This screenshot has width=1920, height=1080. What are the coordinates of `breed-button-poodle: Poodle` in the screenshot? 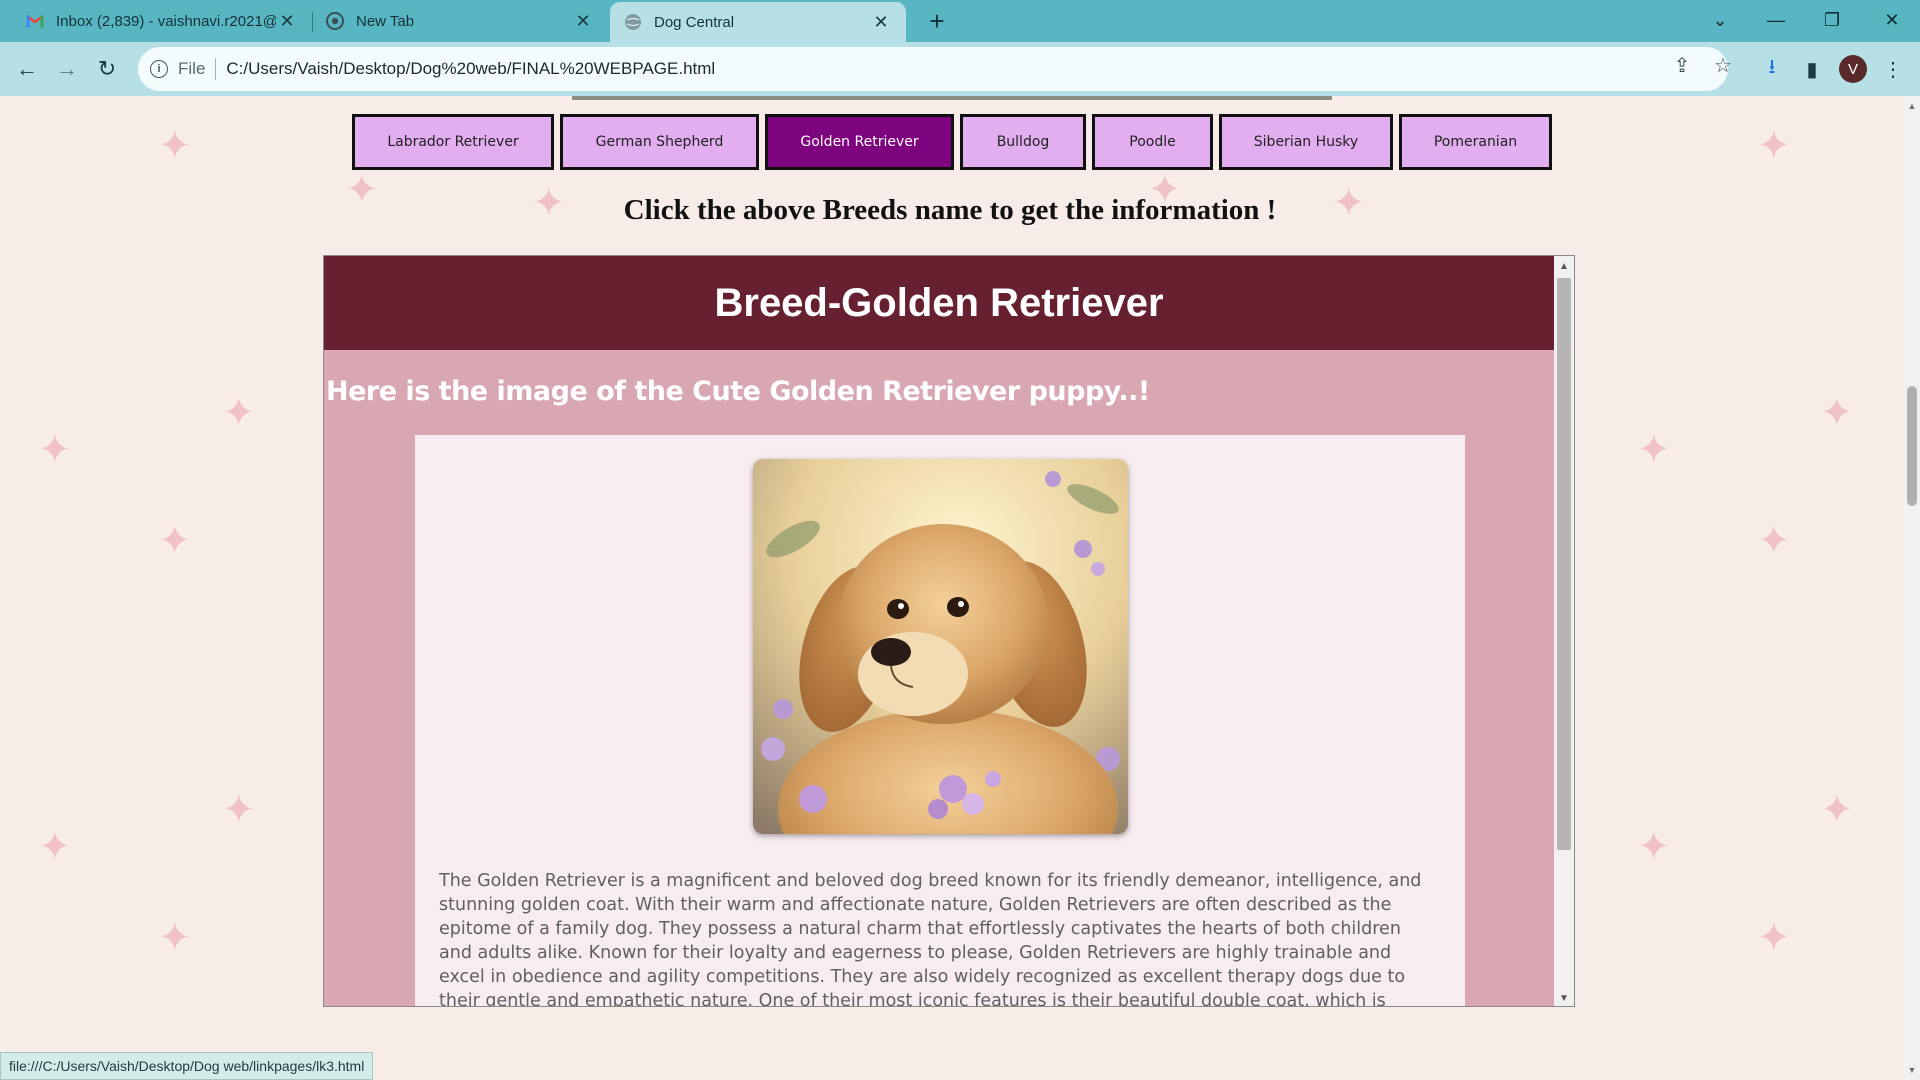 It's located at (1152, 142).